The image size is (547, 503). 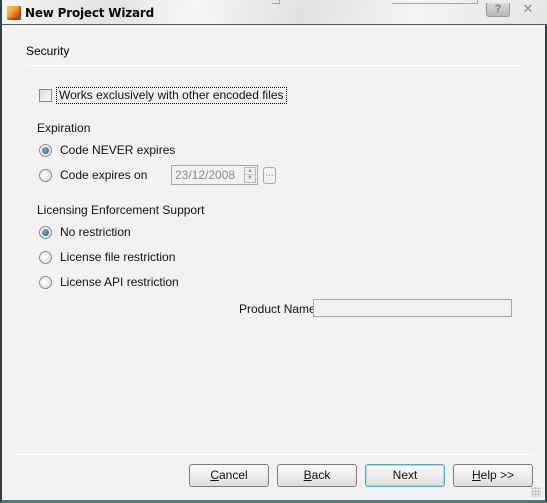 What do you see at coordinates (214, 475) in the screenshot?
I see `accelerator-key: C` at bounding box center [214, 475].